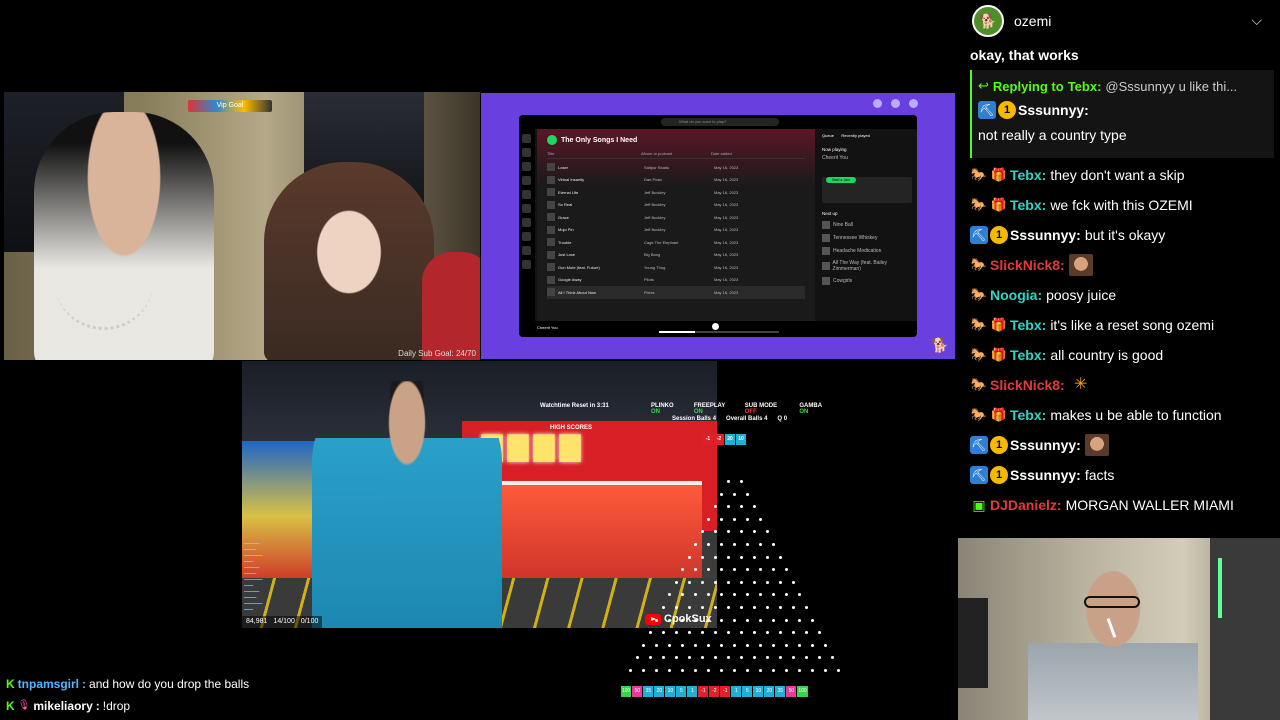 The height and width of the screenshot is (720, 1280). Describe the element at coordinates (988, 21) in the screenshot. I see `channel-avatar: 🐕` at that location.